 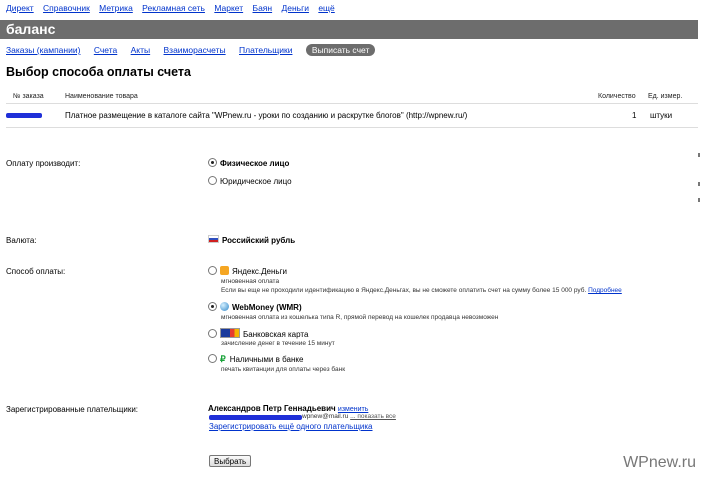 I want to click on payer-email-row: wpnew@mail.ru ... показать все, so click(x=349, y=416).